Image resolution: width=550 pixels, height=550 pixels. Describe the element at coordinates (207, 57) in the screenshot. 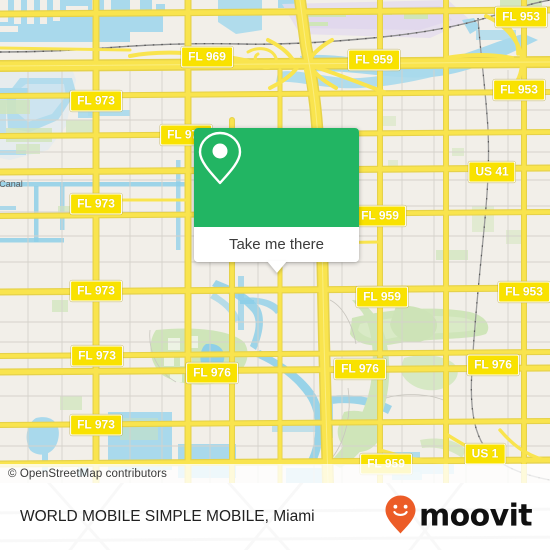

I see `road-shield: FL 969` at that location.